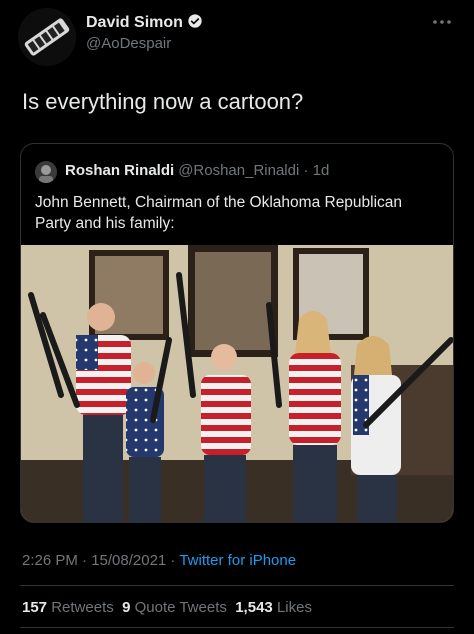 This screenshot has width=474, height=634. What do you see at coordinates (174, 607) in the screenshot?
I see `quote-tweets-stat: 9 Quote Tweets` at bounding box center [174, 607].